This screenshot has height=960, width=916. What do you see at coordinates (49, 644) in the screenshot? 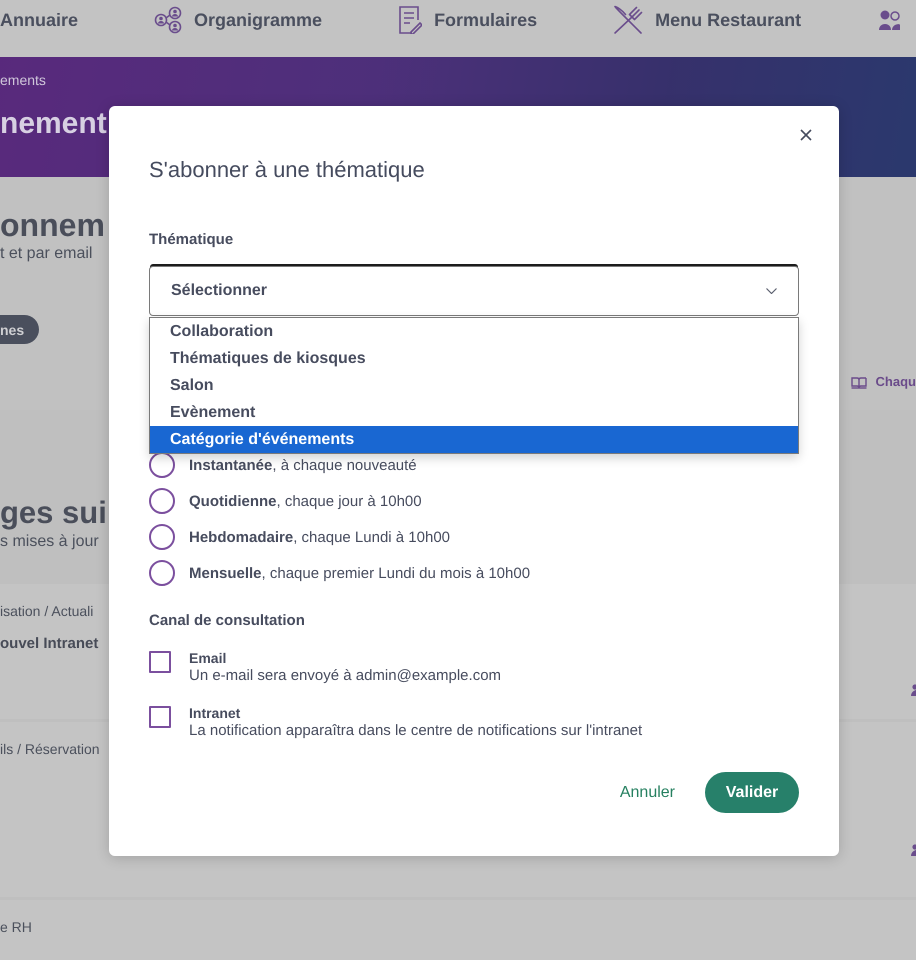
I see `card-title: ouvel Intranet` at bounding box center [49, 644].